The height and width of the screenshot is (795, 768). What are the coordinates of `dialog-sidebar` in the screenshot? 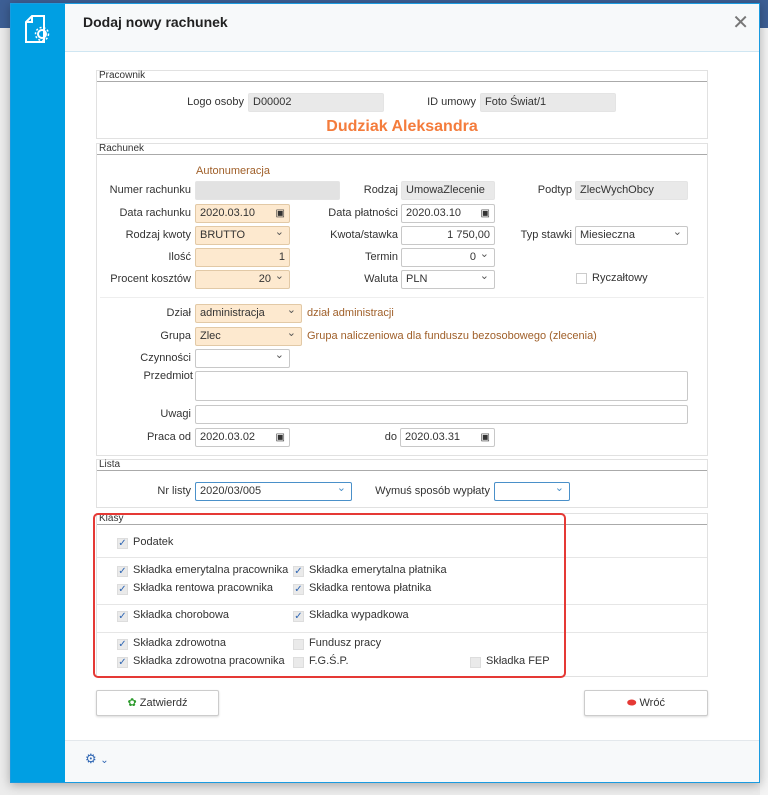 It's located at (38, 393).